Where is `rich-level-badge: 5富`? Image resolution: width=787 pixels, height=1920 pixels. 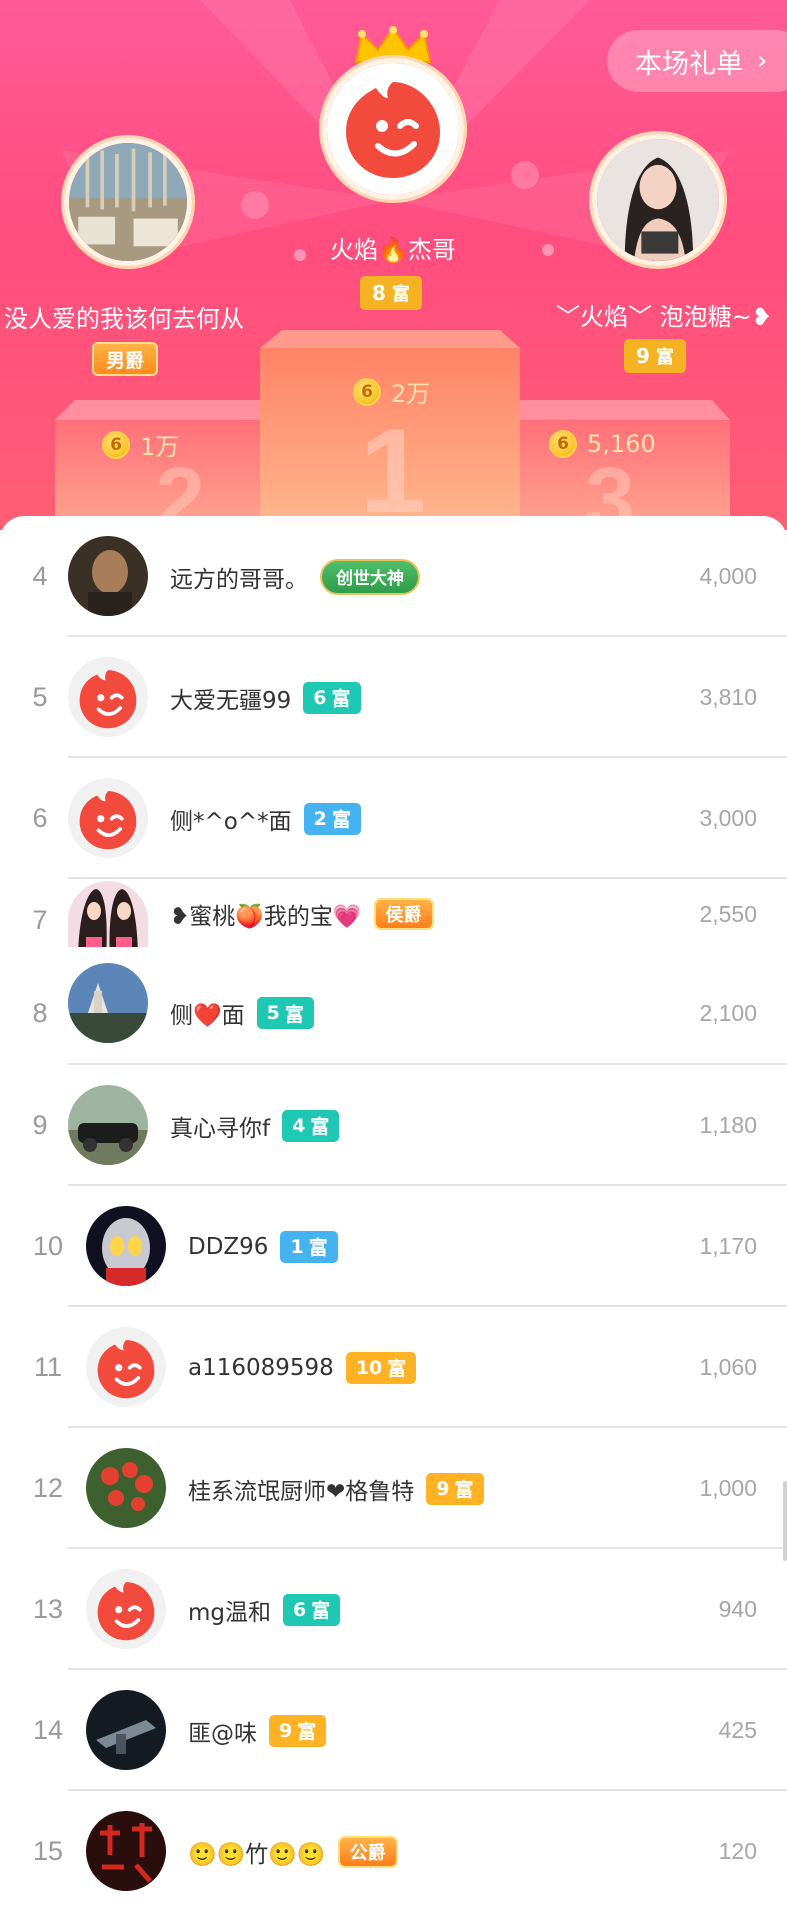 rich-level-badge: 5富 is located at coordinates (285, 1013).